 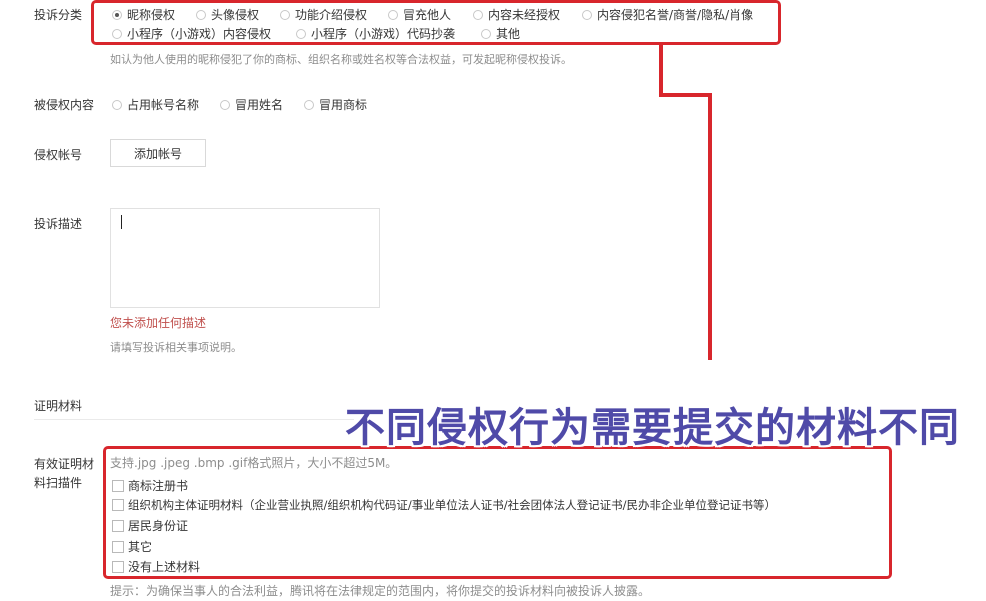 I want to click on annotation-text: 不同侵权行为需要提交的材料不同, so click(x=652, y=428).